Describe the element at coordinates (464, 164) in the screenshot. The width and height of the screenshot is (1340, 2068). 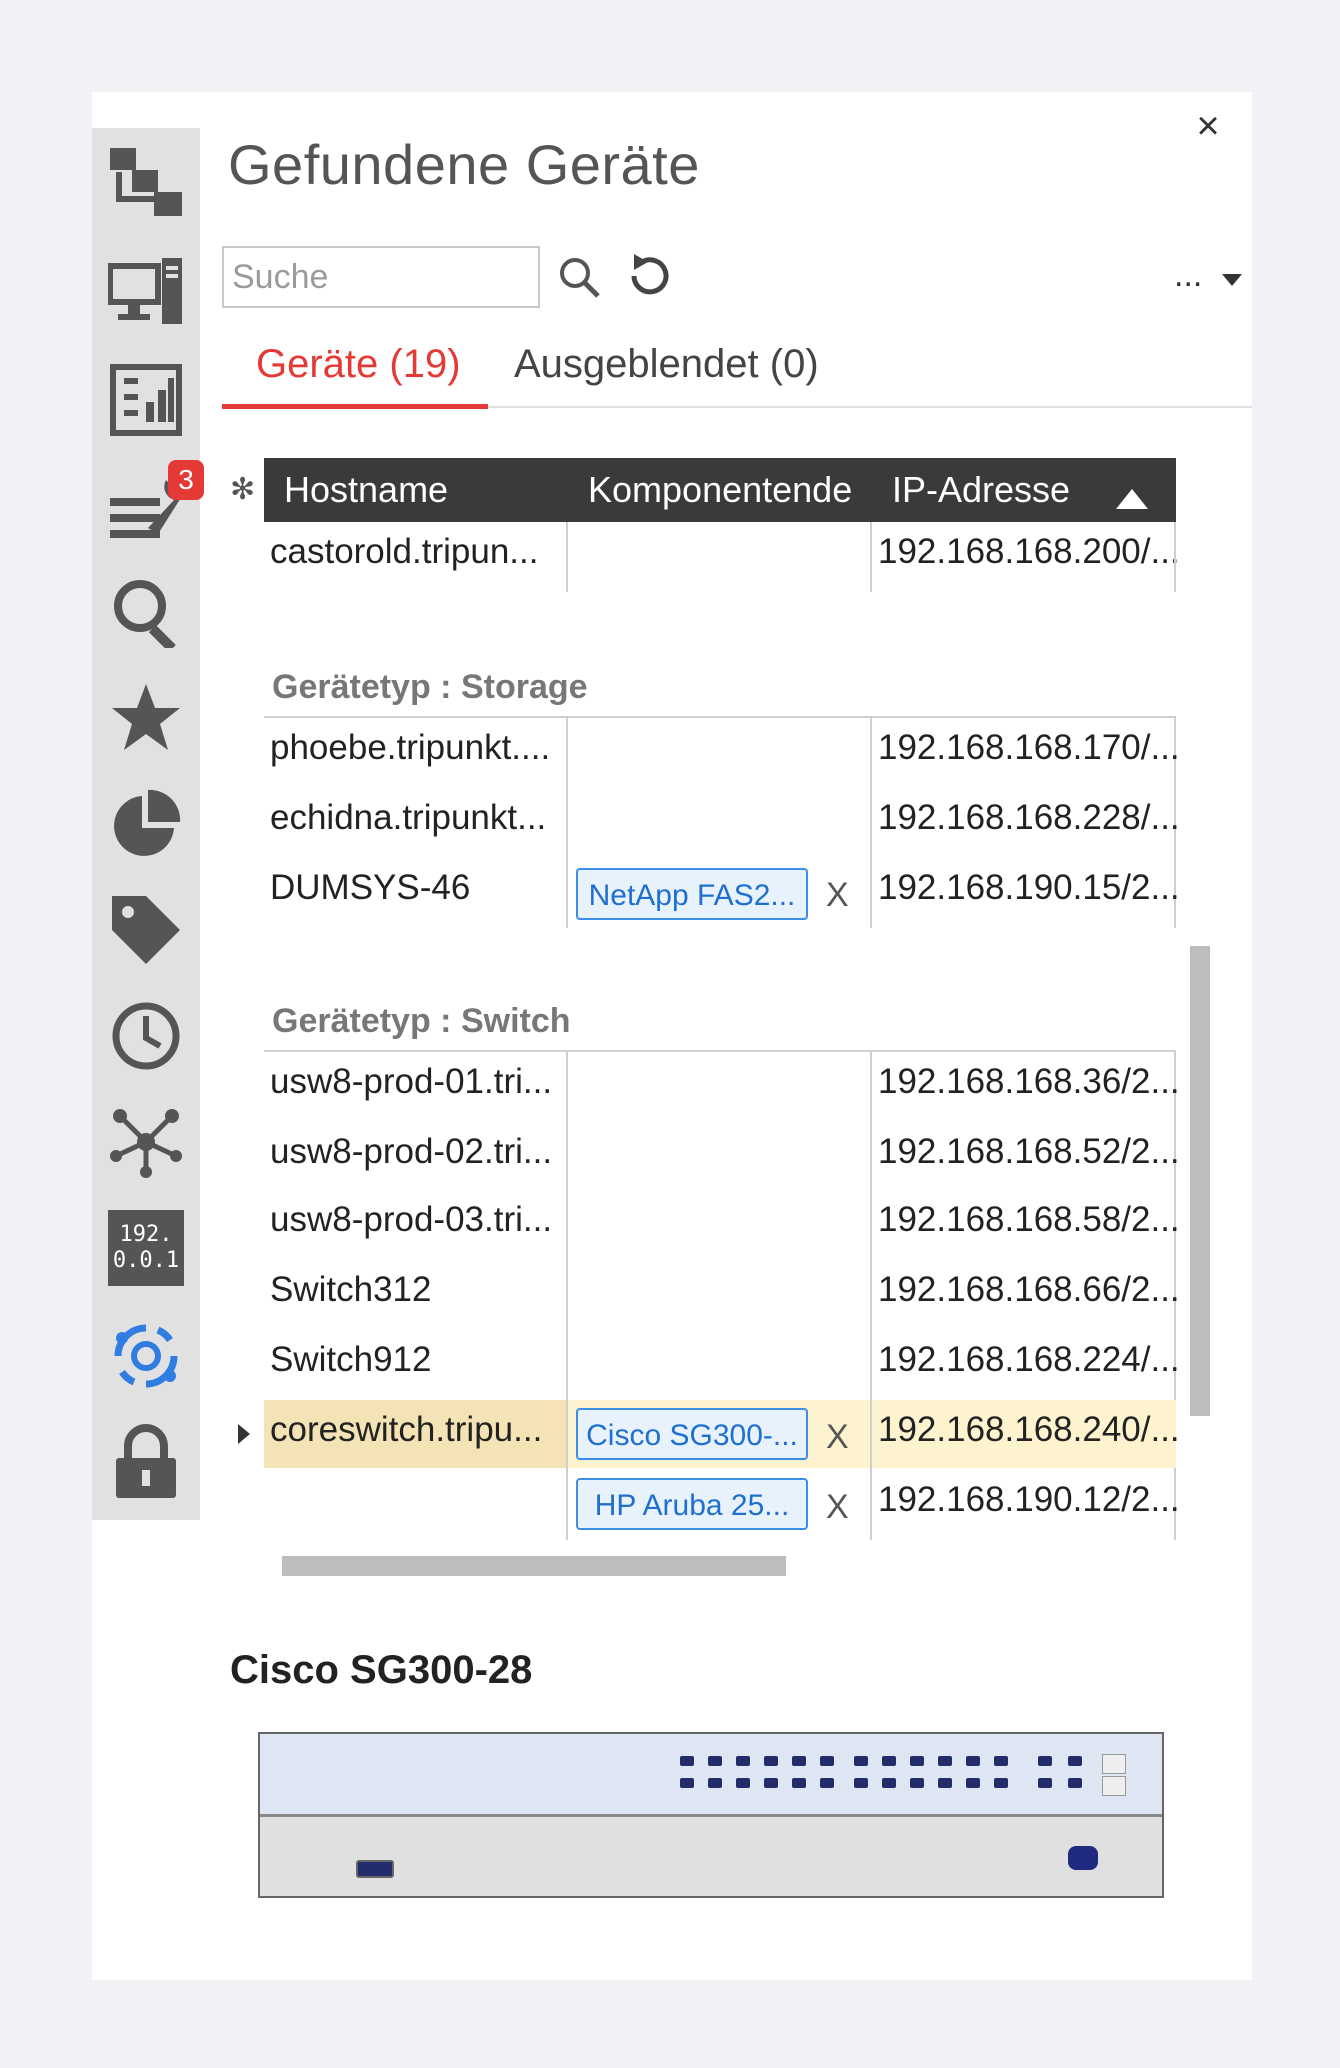
I see `page-title: Gefundene Geräte` at that location.